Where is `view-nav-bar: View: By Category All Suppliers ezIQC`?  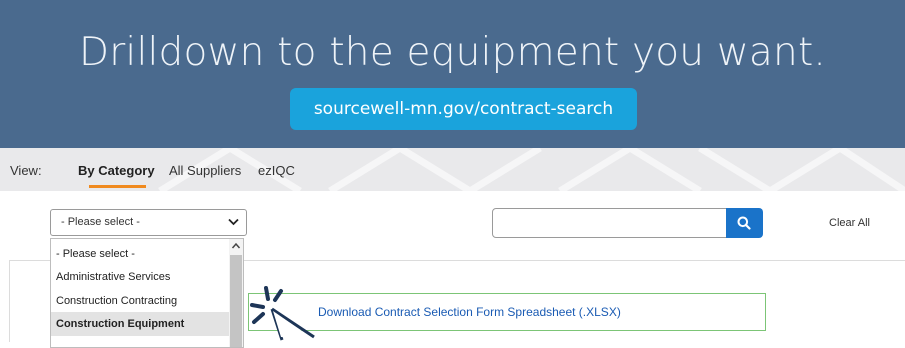
view-nav-bar: View: By Category All Suppliers ezIQC is located at coordinates (452, 169).